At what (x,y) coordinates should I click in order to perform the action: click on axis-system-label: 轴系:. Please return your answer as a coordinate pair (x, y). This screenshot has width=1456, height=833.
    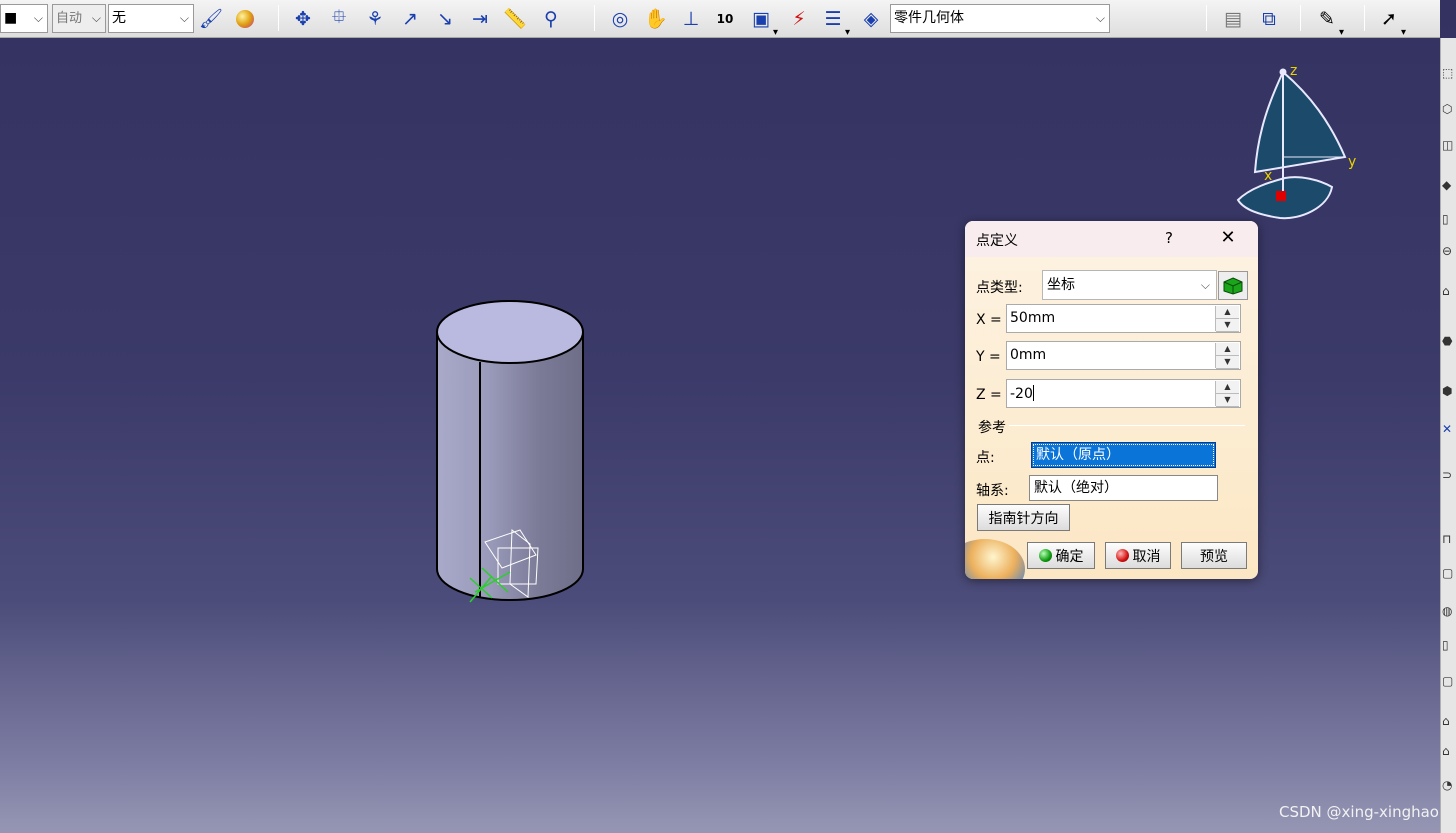
    Looking at the image, I should click on (992, 491).